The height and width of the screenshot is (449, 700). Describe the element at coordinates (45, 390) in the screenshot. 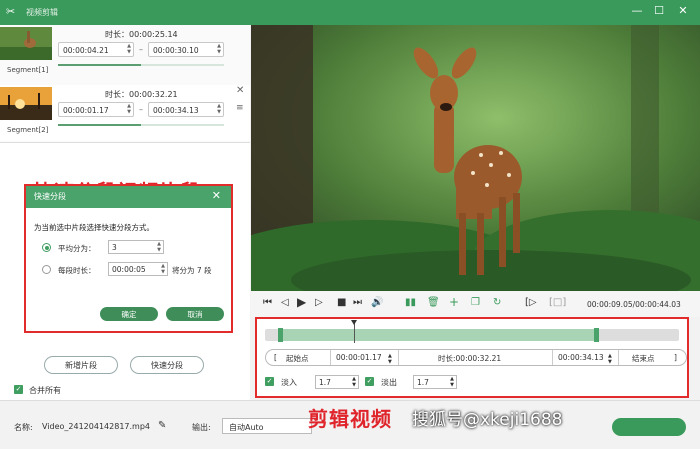

I see `merge-all-label: 合并所有` at that location.